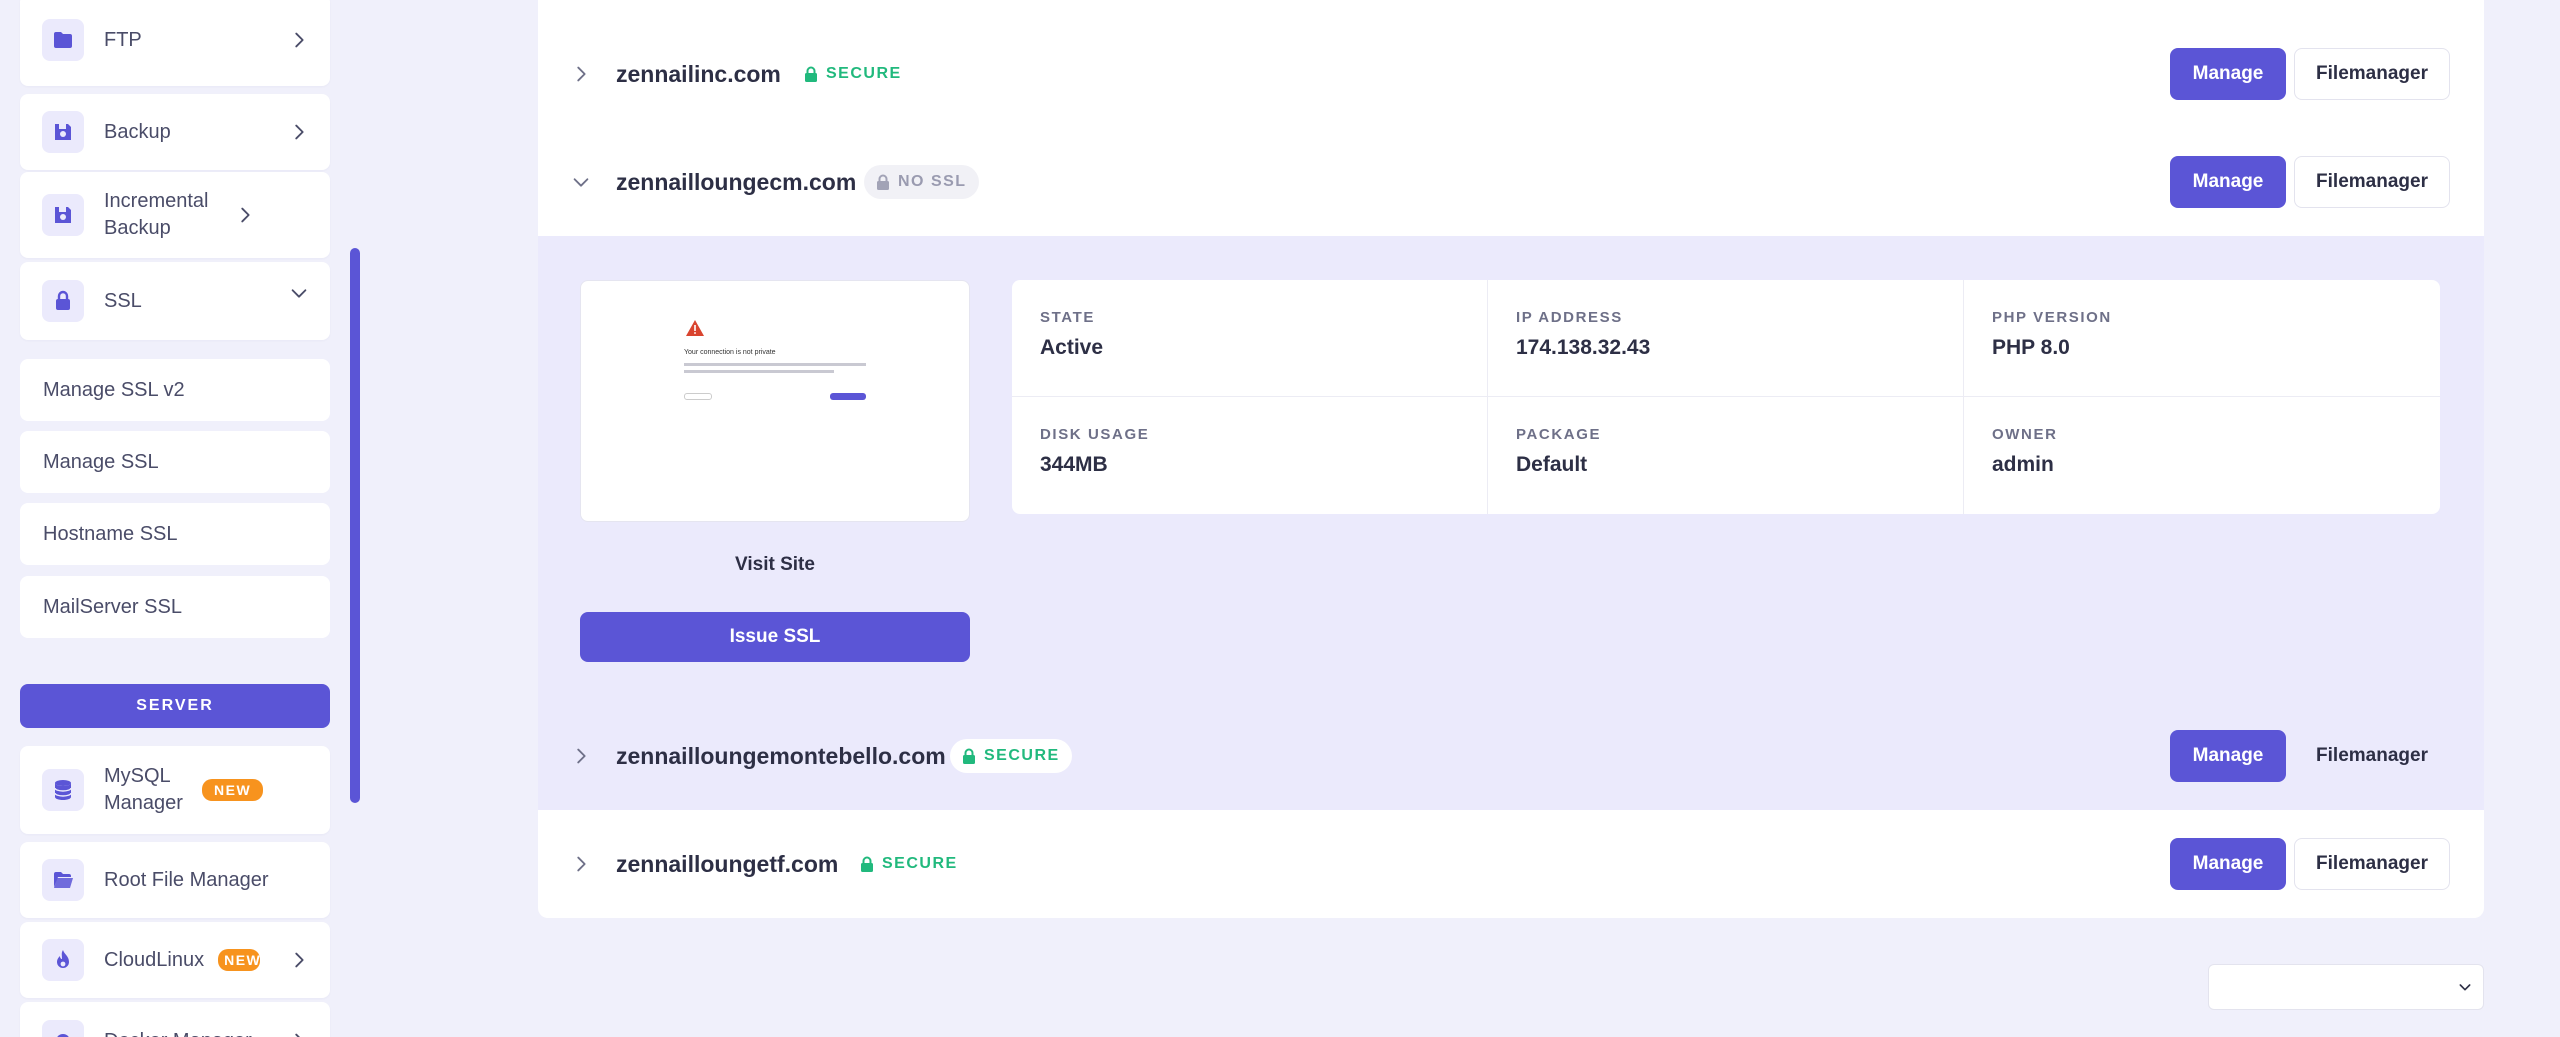 The height and width of the screenshot is (1037, 2560). I want to click on sidebar-subitem-manage-ssl-v2: Manage SSL v2, so click(175, 390).